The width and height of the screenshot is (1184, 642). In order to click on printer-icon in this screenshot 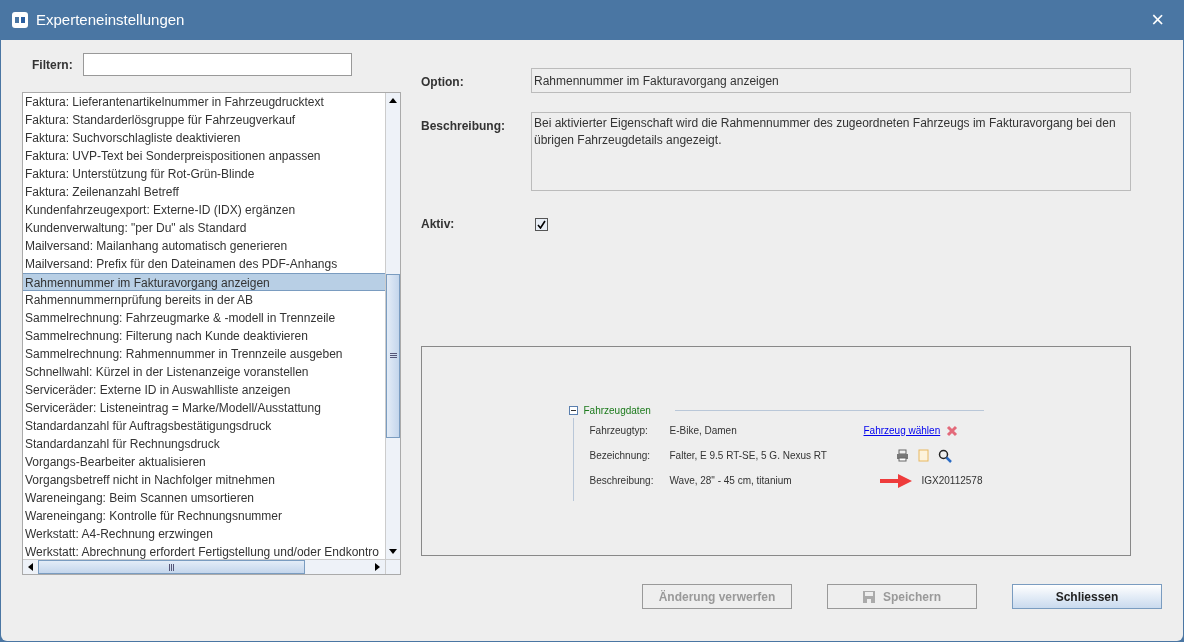, I will do `click(902, 455)`.